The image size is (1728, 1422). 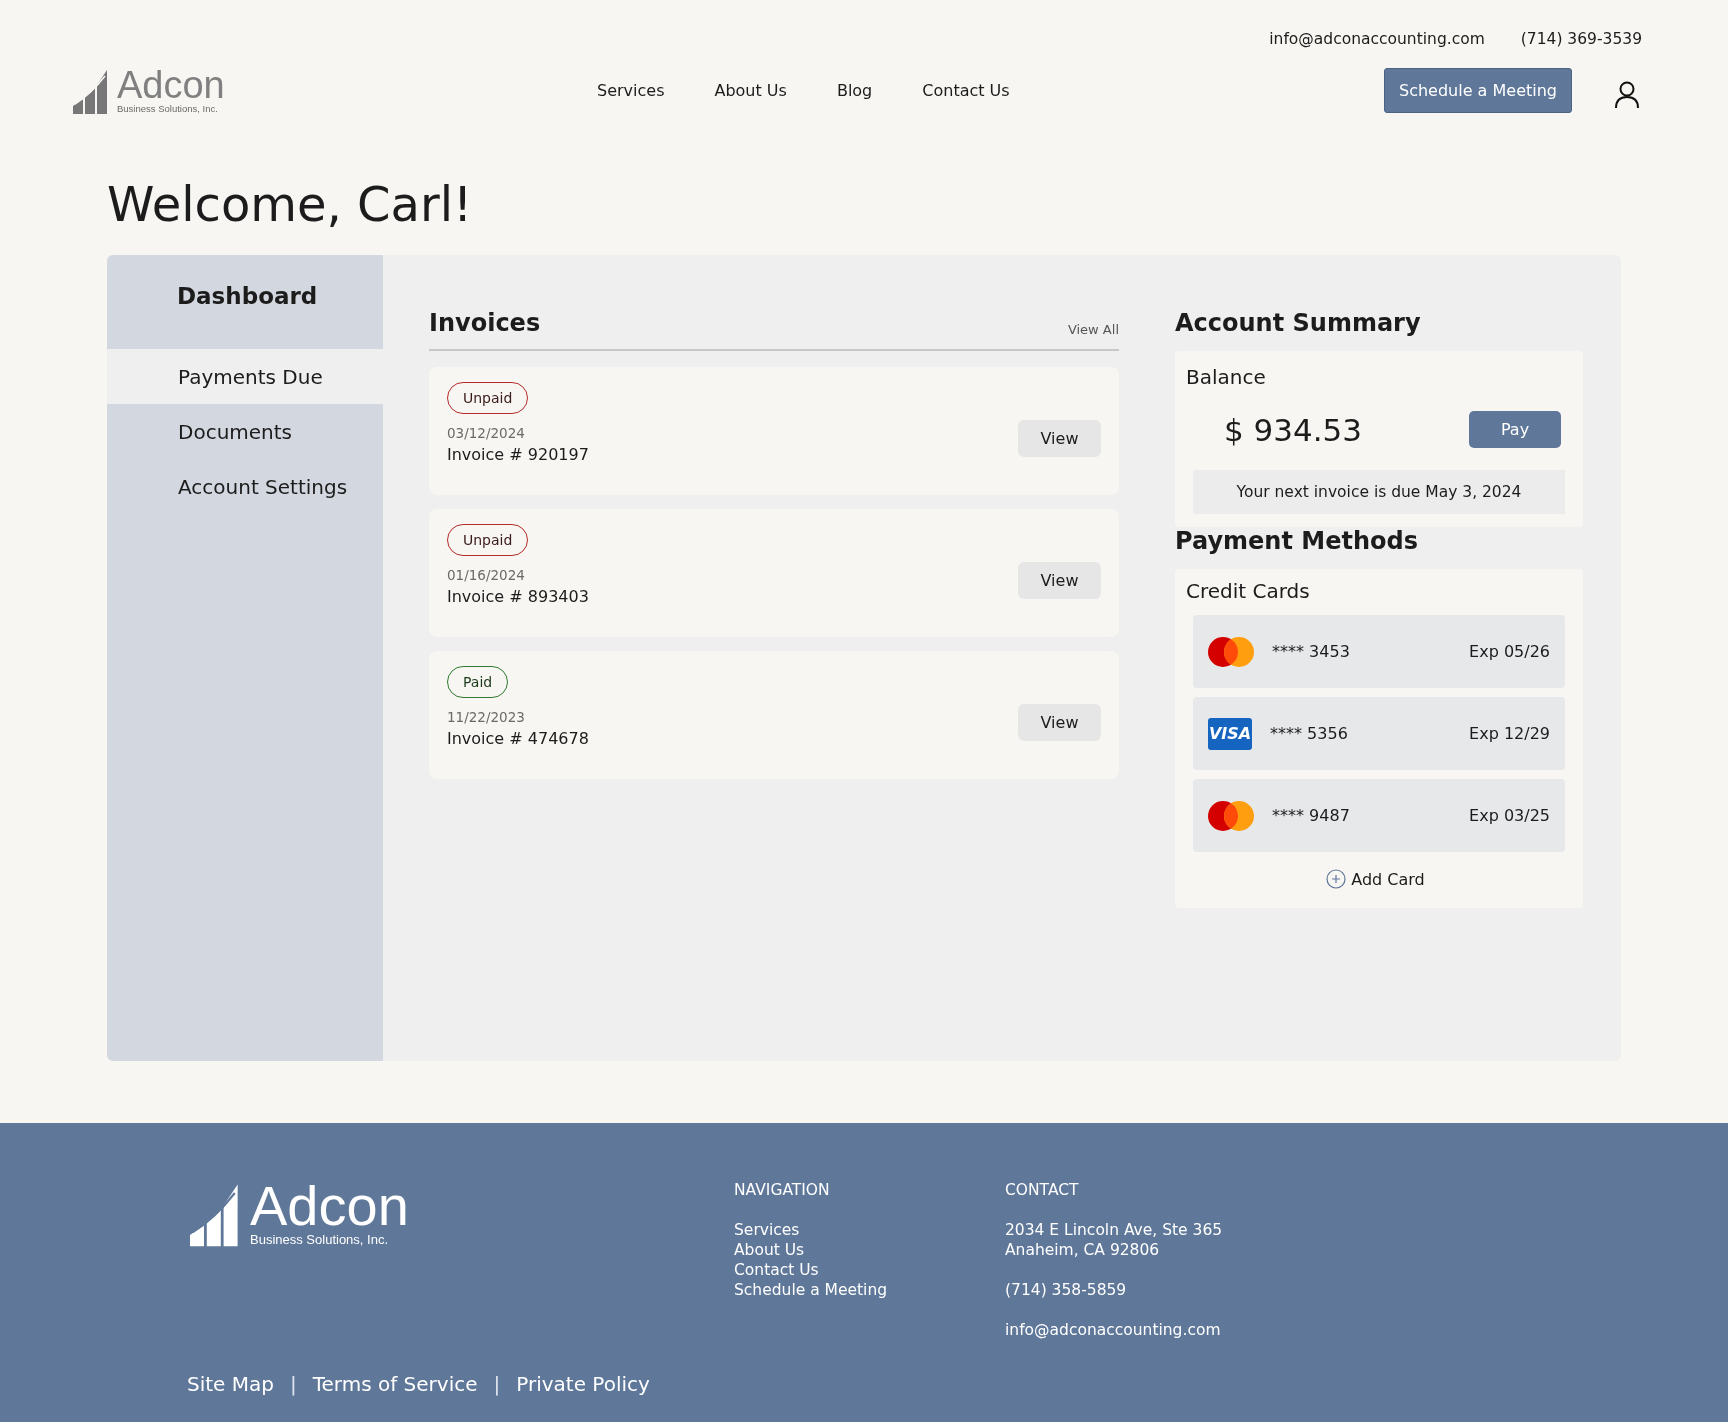 What do you see at coordinates (1298, 323) in the screenshot?
I see `account-summary-title: Account Summary` at bounding box center [1298, 323].